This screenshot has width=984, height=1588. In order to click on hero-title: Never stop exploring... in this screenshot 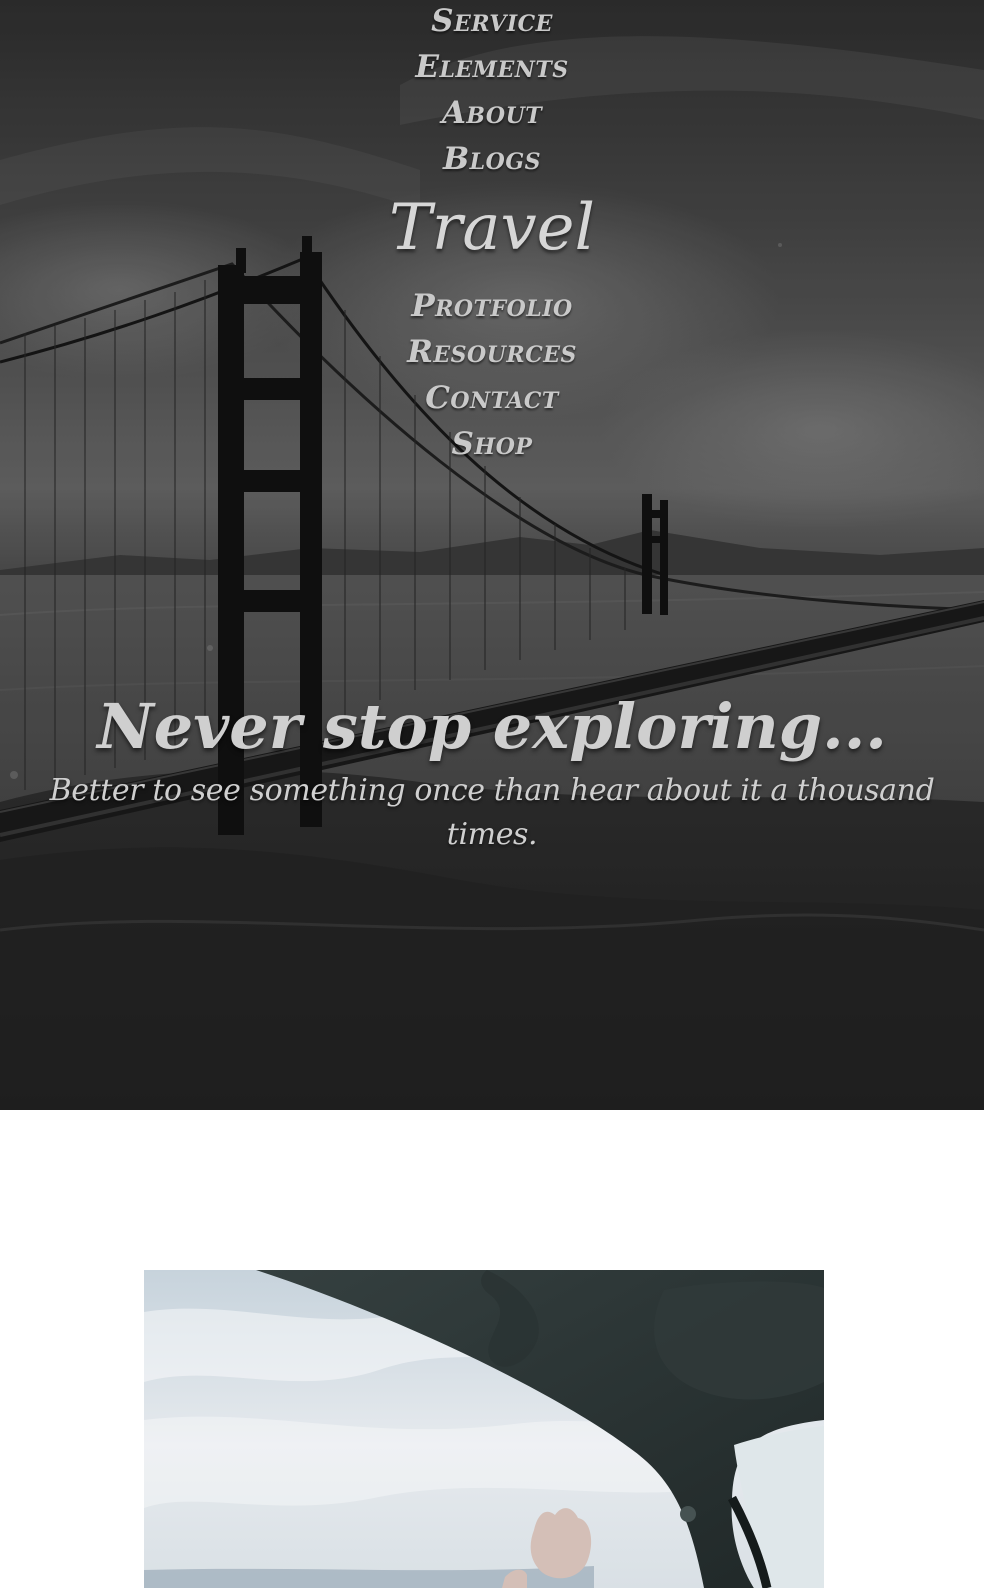, I will do `click(492, 726)`.